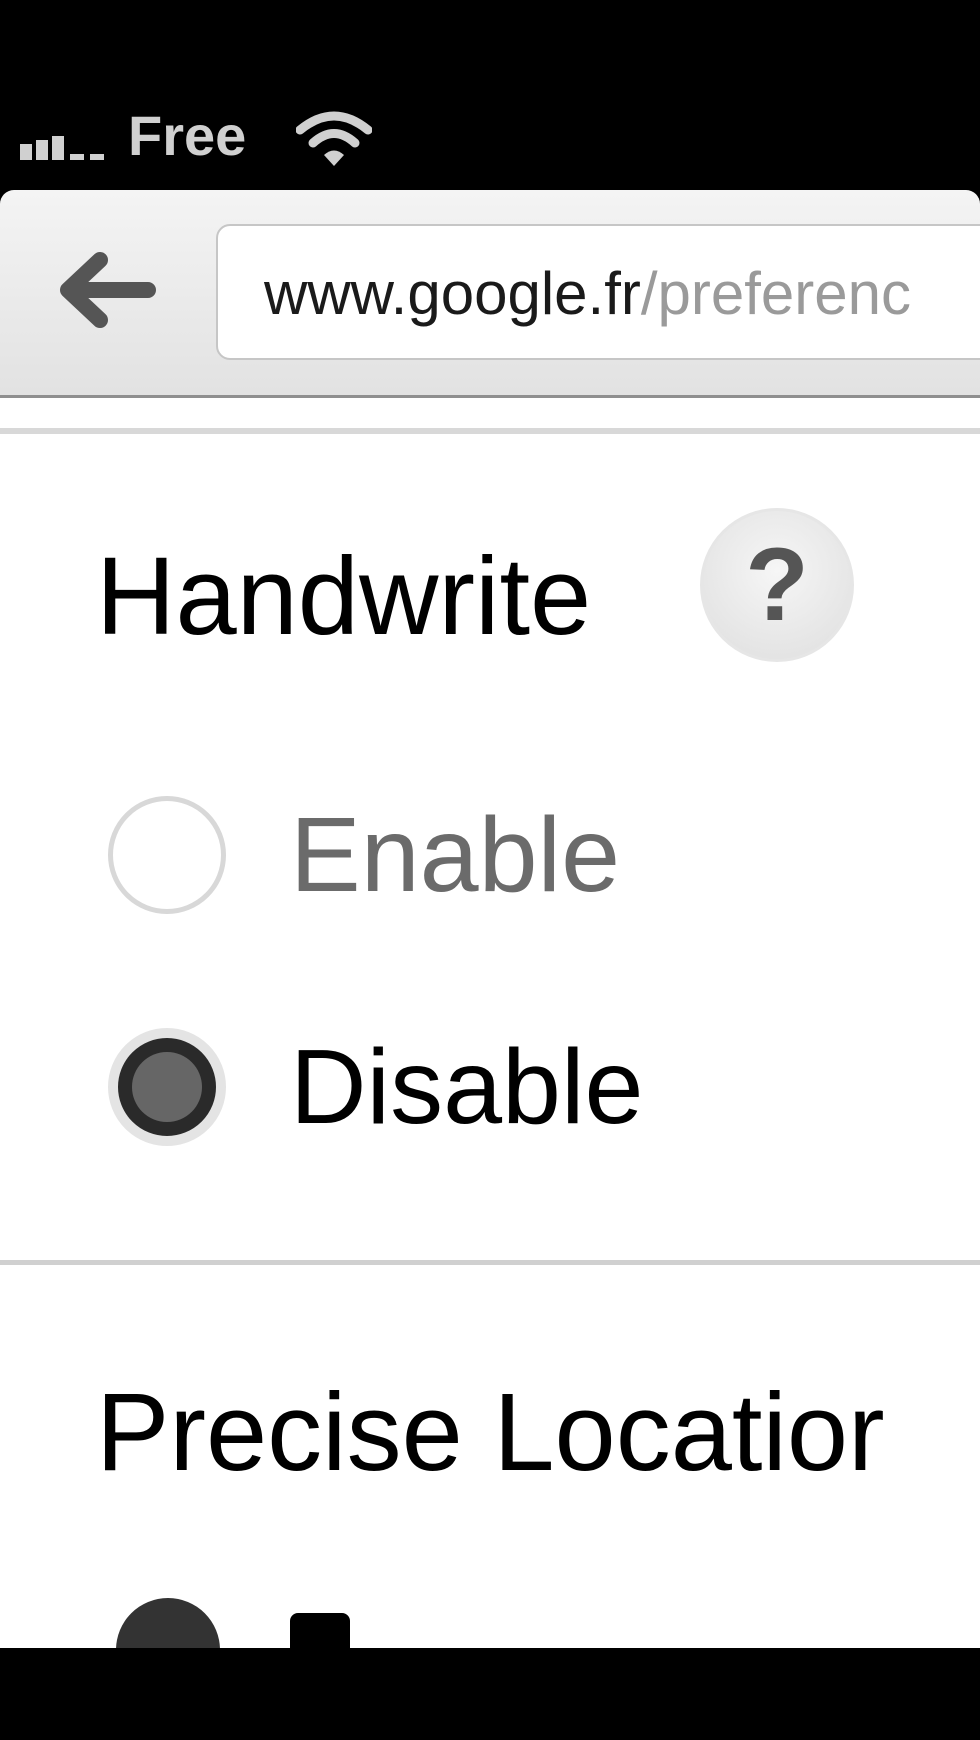 This screenshot has height=1740, width=980. What do you see at coordinates (168, 1623) in the screenshot?
I see `partial-radio` at bounding box center [168, 1623].